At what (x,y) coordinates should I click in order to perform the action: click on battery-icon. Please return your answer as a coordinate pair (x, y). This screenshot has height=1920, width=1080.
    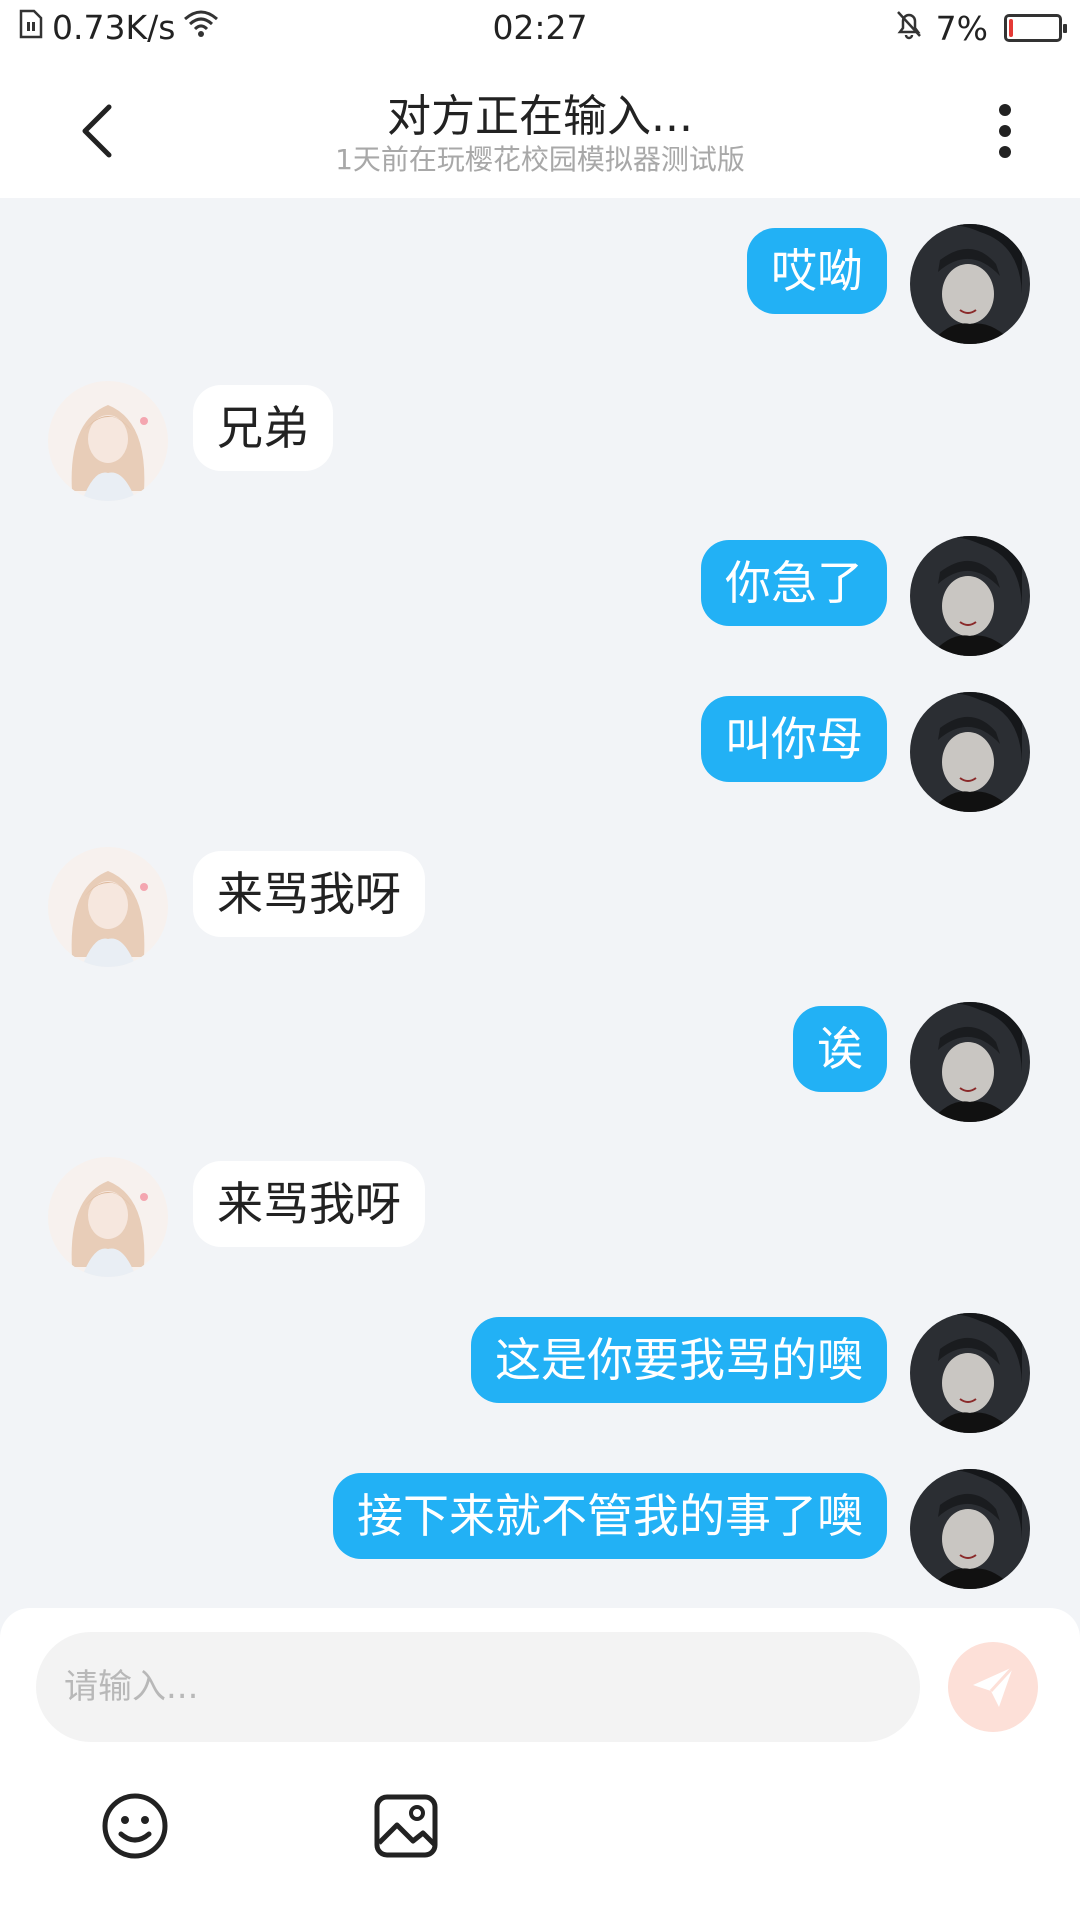
    Looking at the image, I should click on (1035, 28).